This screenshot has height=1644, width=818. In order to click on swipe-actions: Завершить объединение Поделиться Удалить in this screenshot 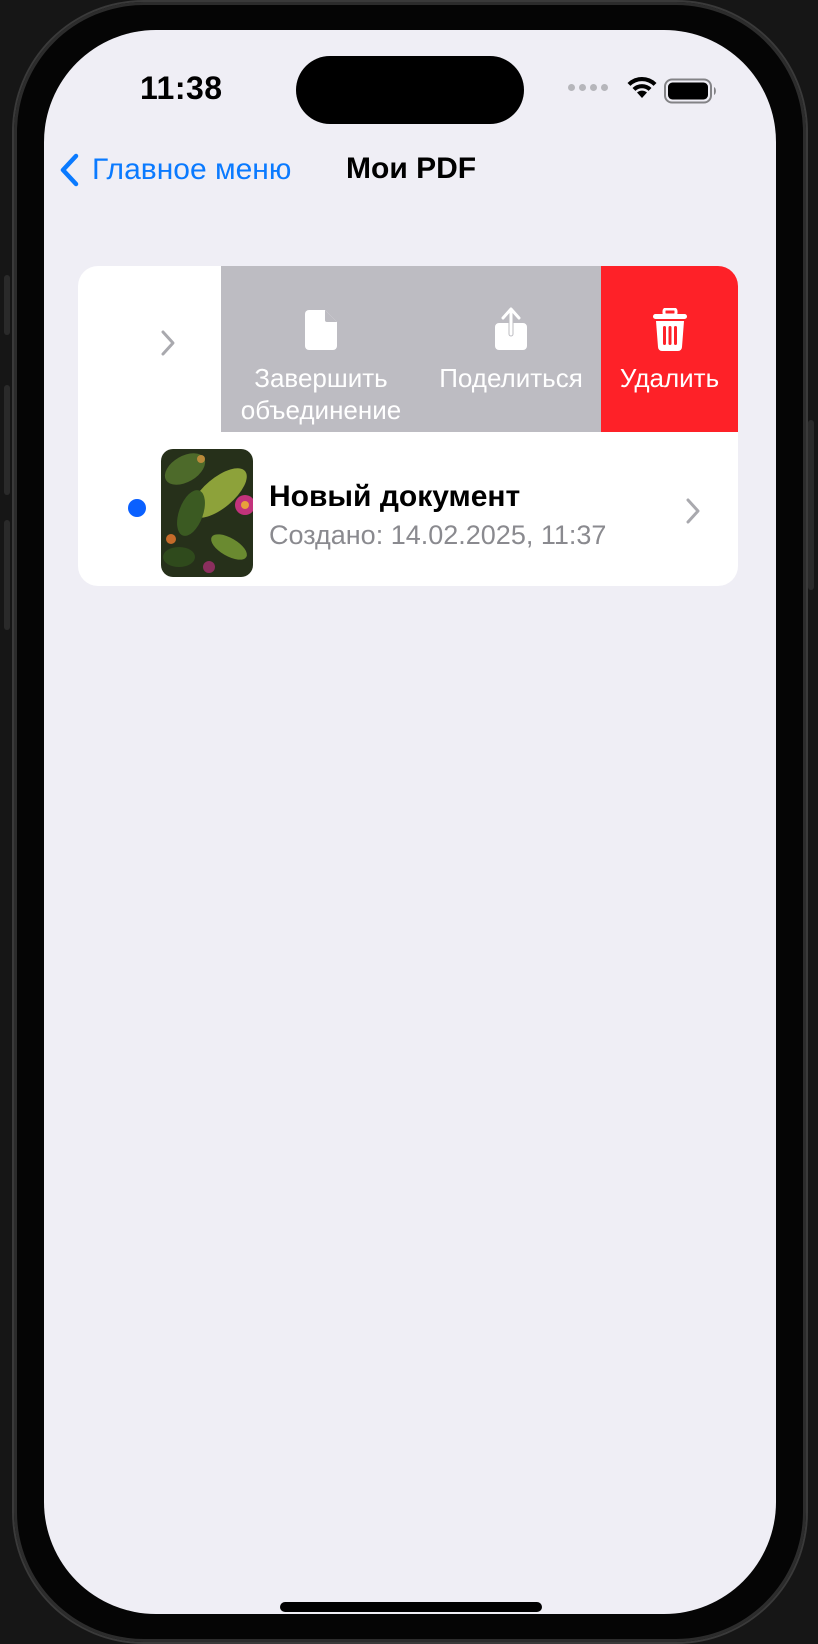, I will do `click(479, 349)`.